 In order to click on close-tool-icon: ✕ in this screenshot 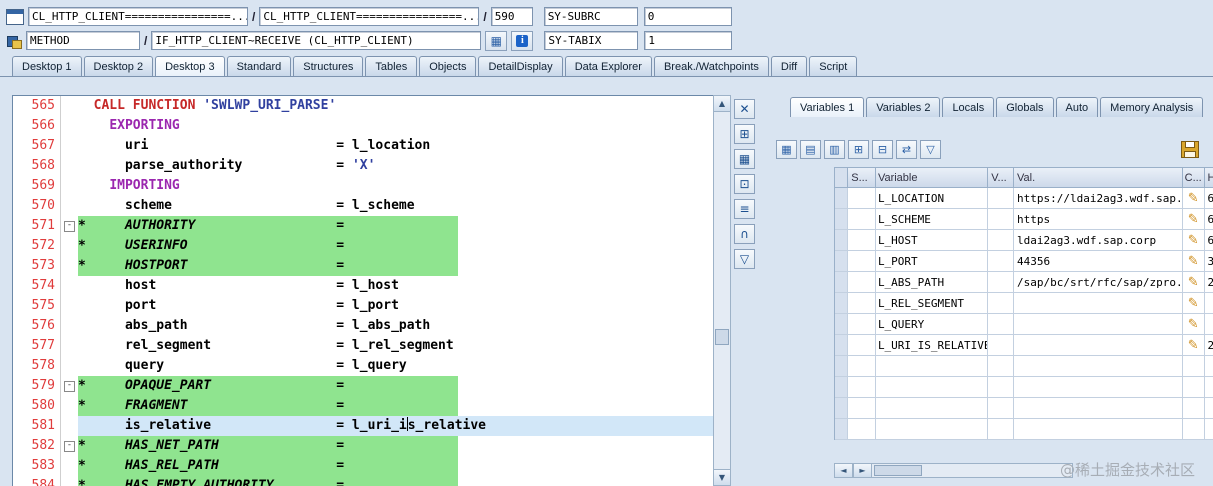, I will do `click(744, 109)`.